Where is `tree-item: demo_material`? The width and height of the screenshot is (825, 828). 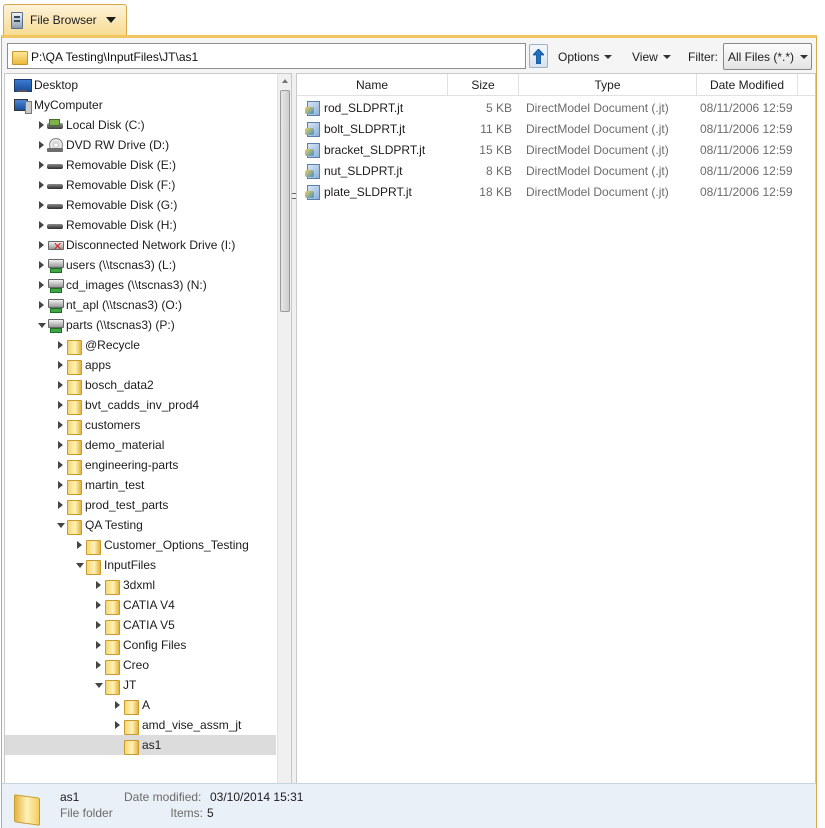 tree-item: demo_material is located at coordinates (140, 445).